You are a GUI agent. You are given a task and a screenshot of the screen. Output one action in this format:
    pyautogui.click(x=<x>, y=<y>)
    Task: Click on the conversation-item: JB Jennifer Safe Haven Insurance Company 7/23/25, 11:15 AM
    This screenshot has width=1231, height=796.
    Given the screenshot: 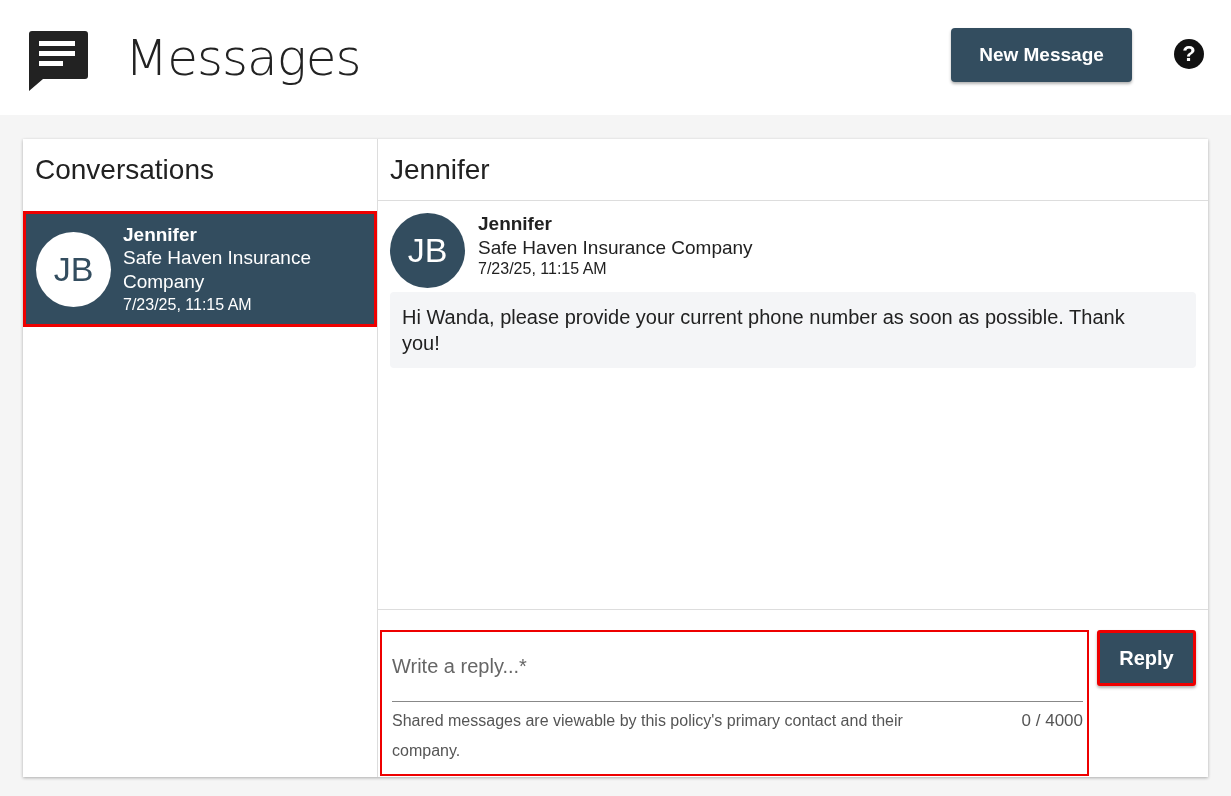 What is the action you would take?
    pyautogui.click(x=200, y=269)
    